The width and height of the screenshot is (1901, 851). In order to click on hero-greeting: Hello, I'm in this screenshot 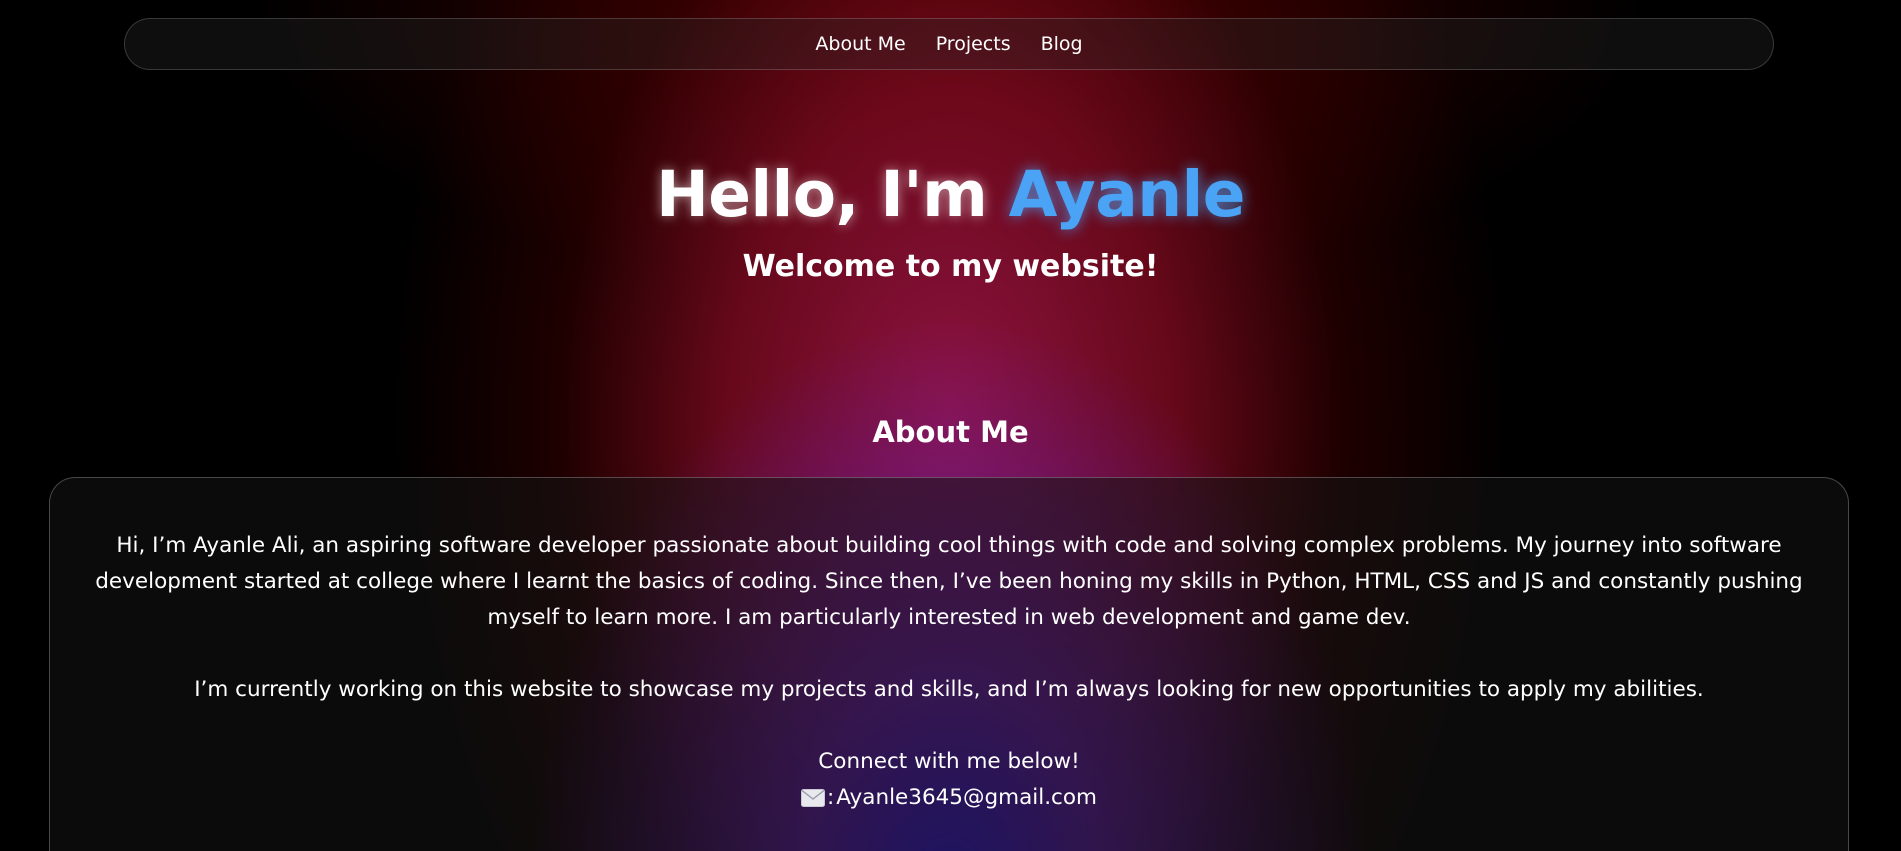, I will do `click(832, 194)`.